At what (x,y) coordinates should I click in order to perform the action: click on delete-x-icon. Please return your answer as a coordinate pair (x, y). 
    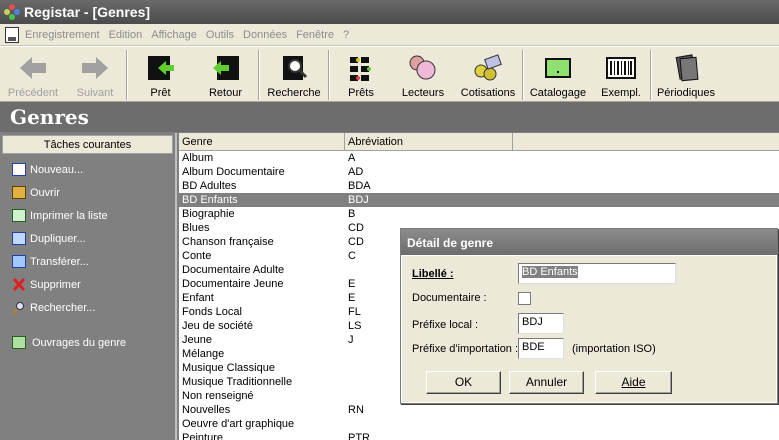
    Looking at the image, I should click on (19, 284).